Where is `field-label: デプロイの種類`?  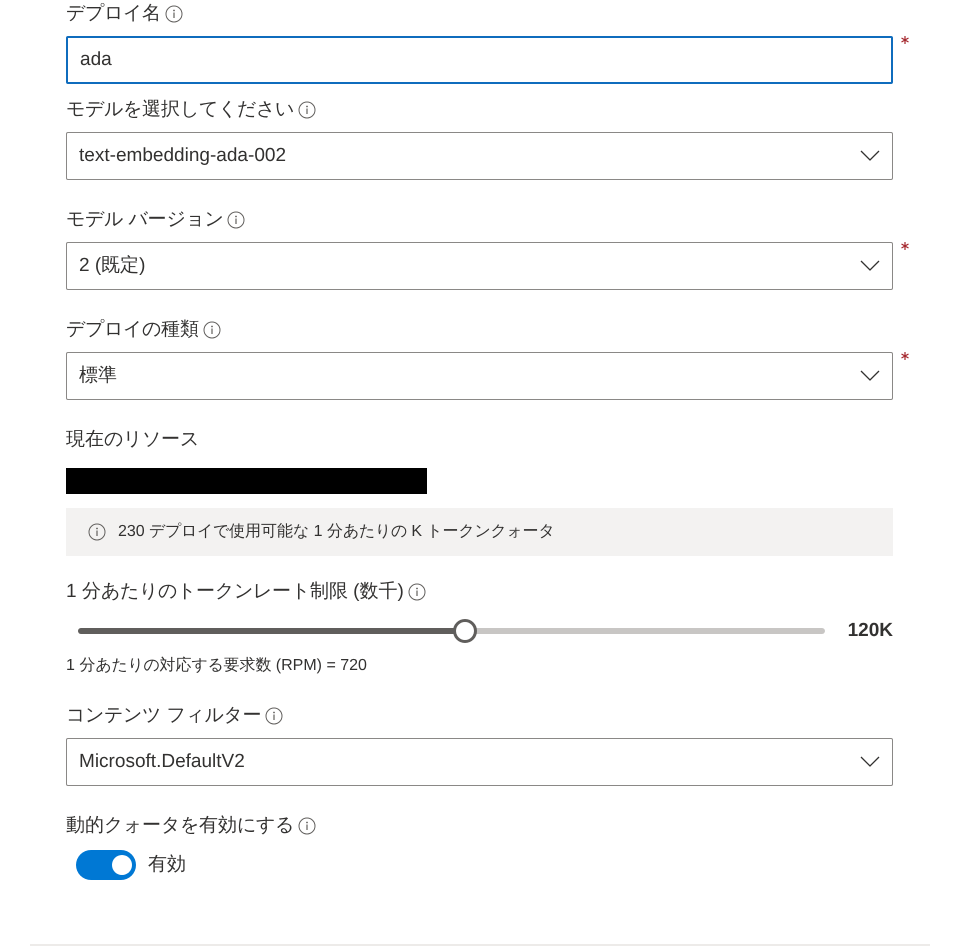
field-label: デプロイの種類 is located at coordinates (132, 330).